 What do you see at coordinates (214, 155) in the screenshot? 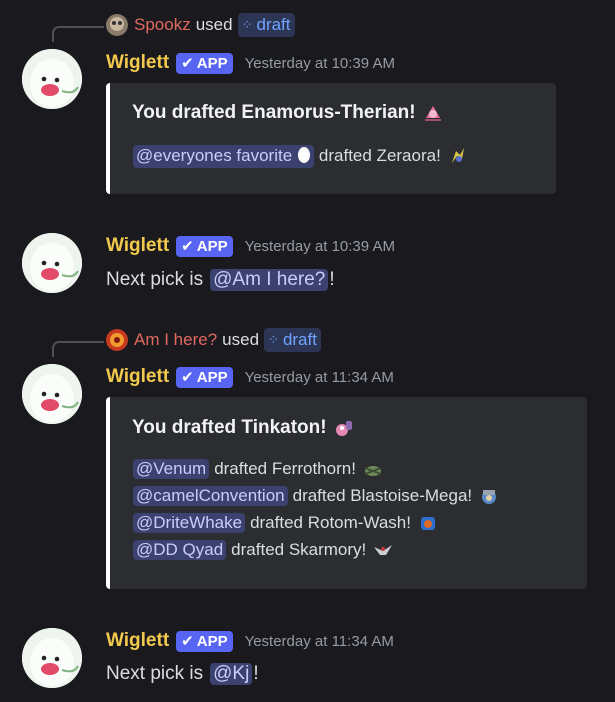
I see `mention-text: @everyones favorite` at bounding box center [214, 155].